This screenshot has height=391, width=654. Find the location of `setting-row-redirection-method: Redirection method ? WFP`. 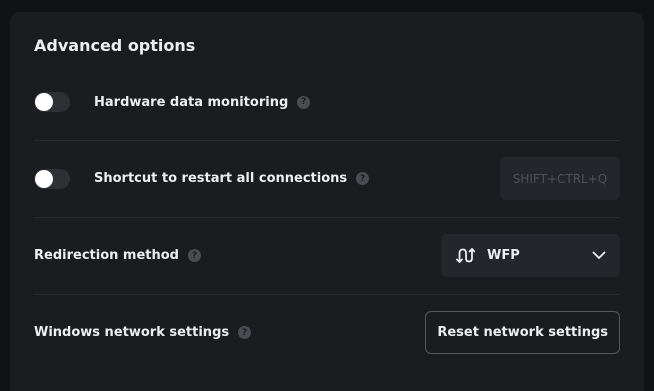

setting-row-redirection-method: Redirection method ? WFP is located at coordinates (327, 255).